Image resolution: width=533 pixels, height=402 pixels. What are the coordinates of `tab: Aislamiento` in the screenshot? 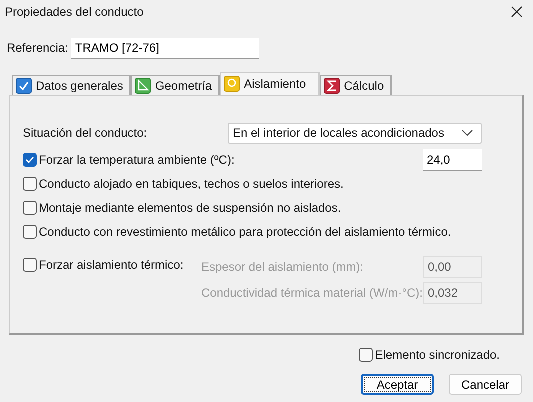 It's located at (270, 83).